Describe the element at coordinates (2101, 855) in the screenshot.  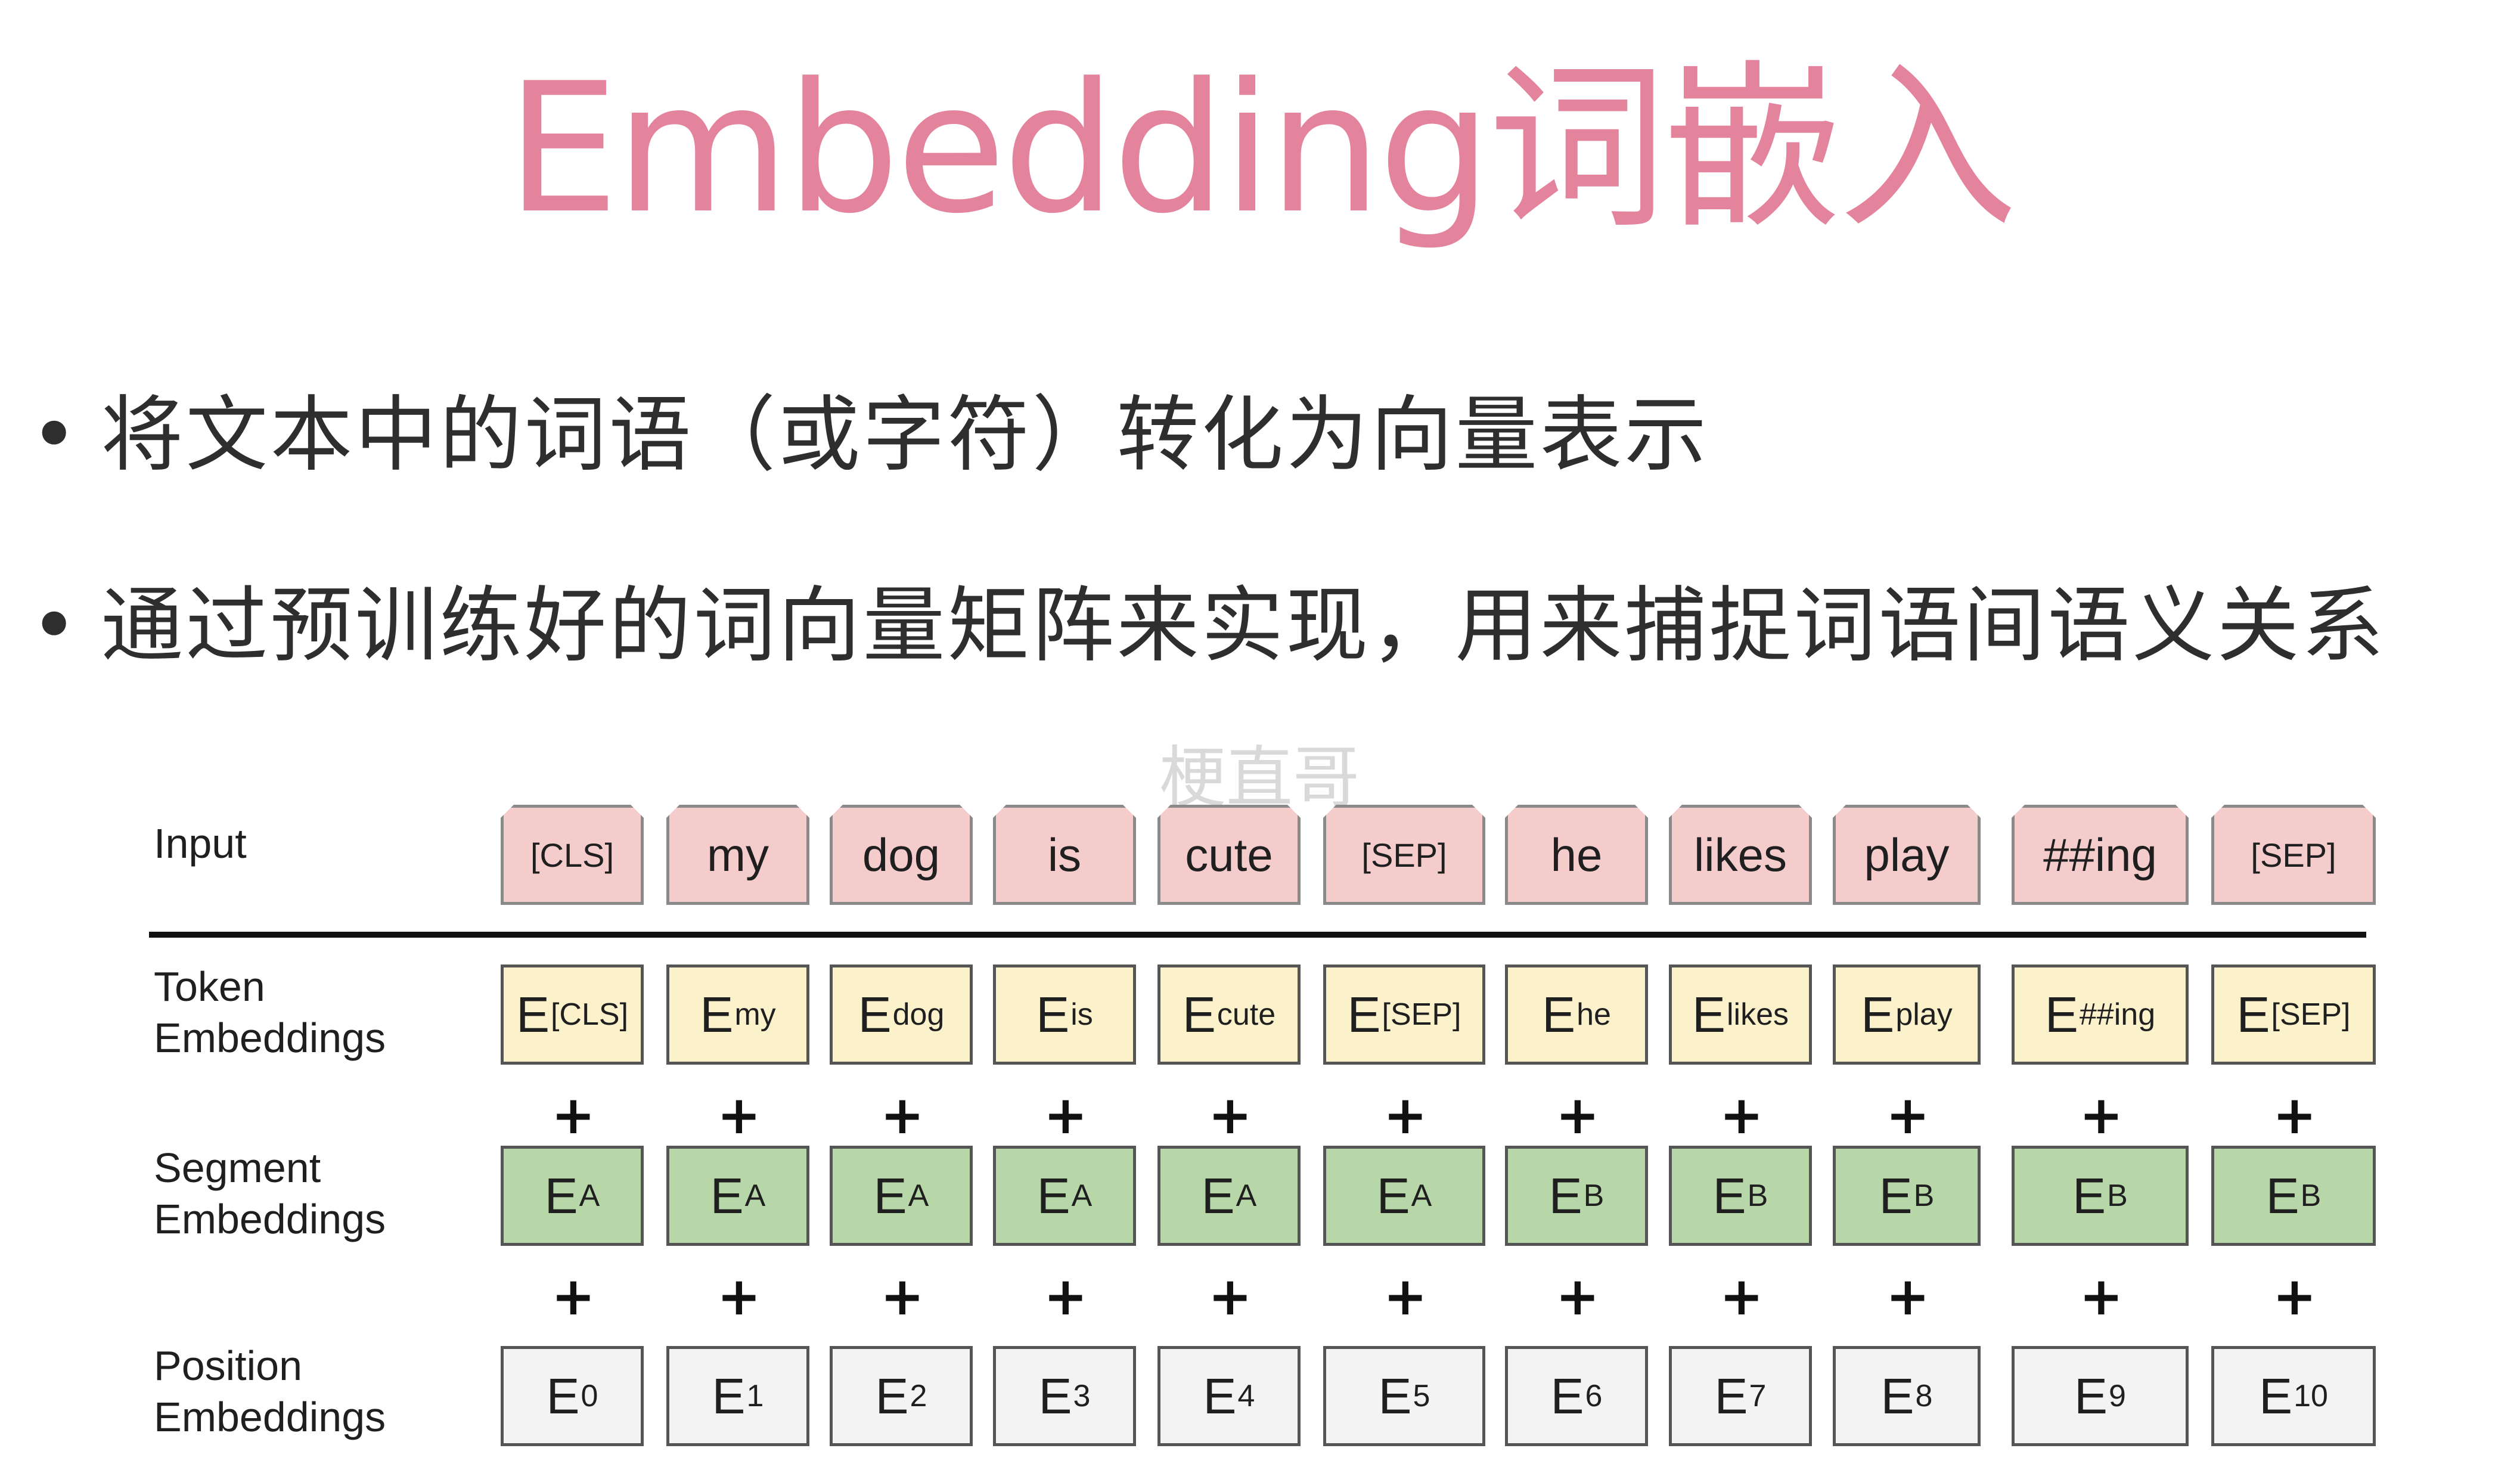
I see `input-token: ##ing` at that location.